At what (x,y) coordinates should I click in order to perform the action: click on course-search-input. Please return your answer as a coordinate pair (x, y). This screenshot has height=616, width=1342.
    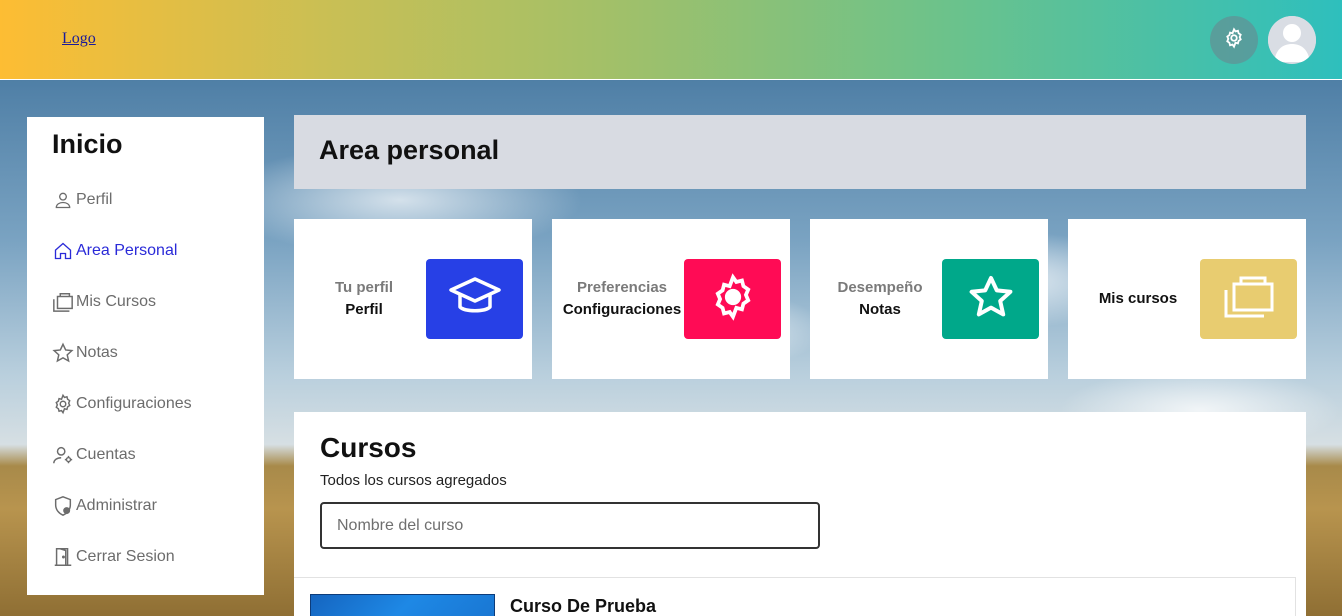
    Looking at the image, I should click on (570, 525).